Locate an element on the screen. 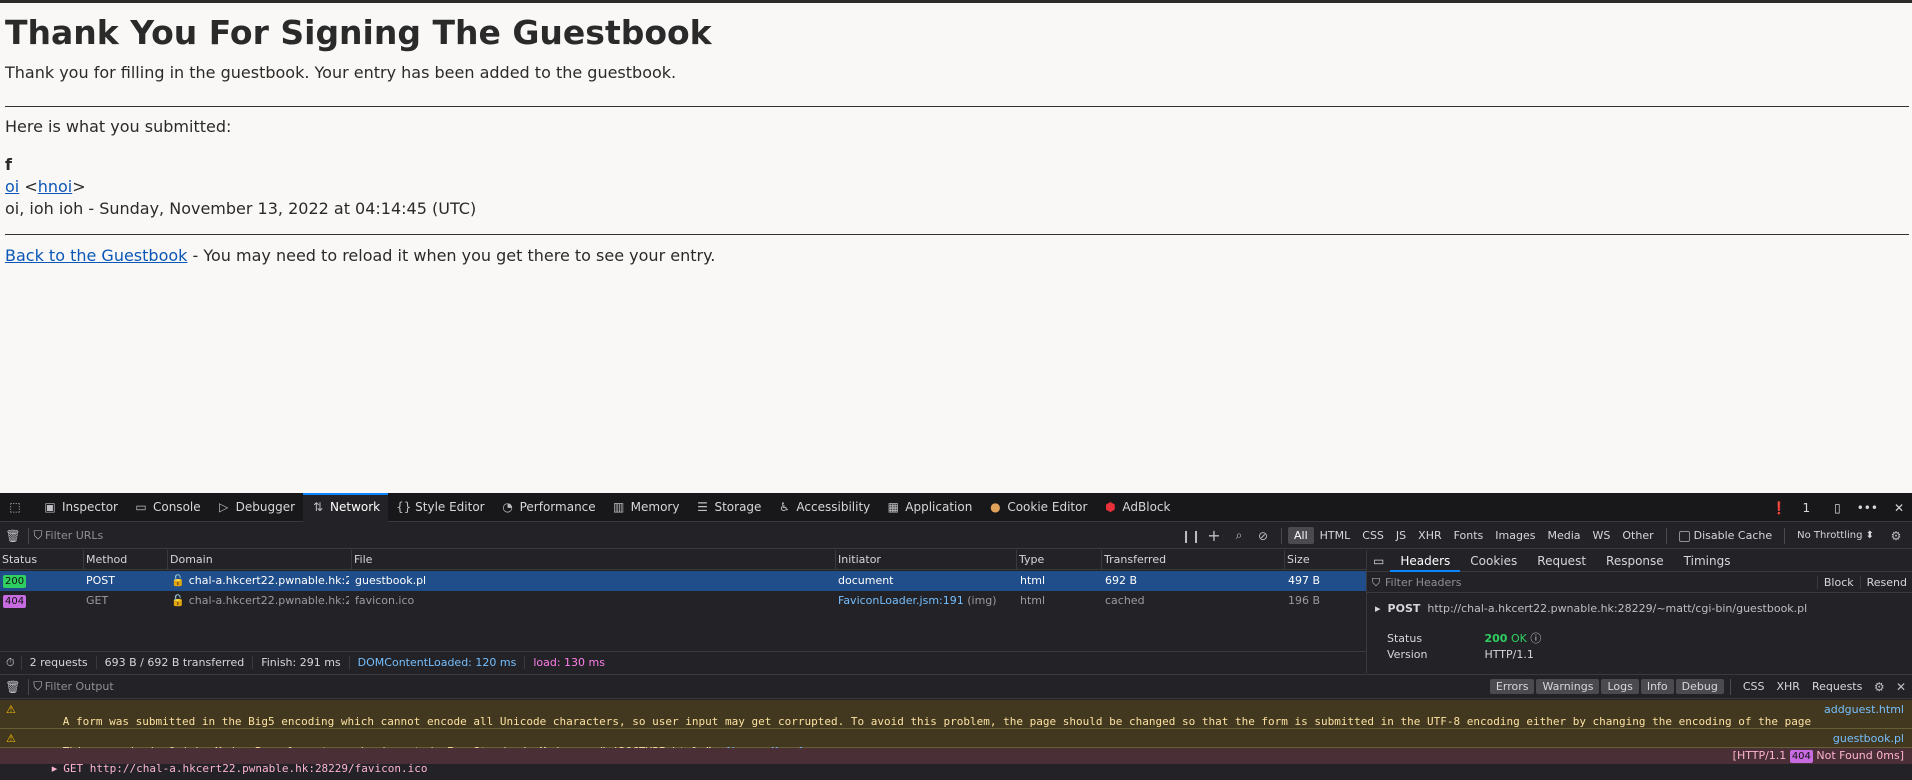  http-status: [HTTP/1.1 404 Not Found 0ms] is located at coordinates (1818, 756).